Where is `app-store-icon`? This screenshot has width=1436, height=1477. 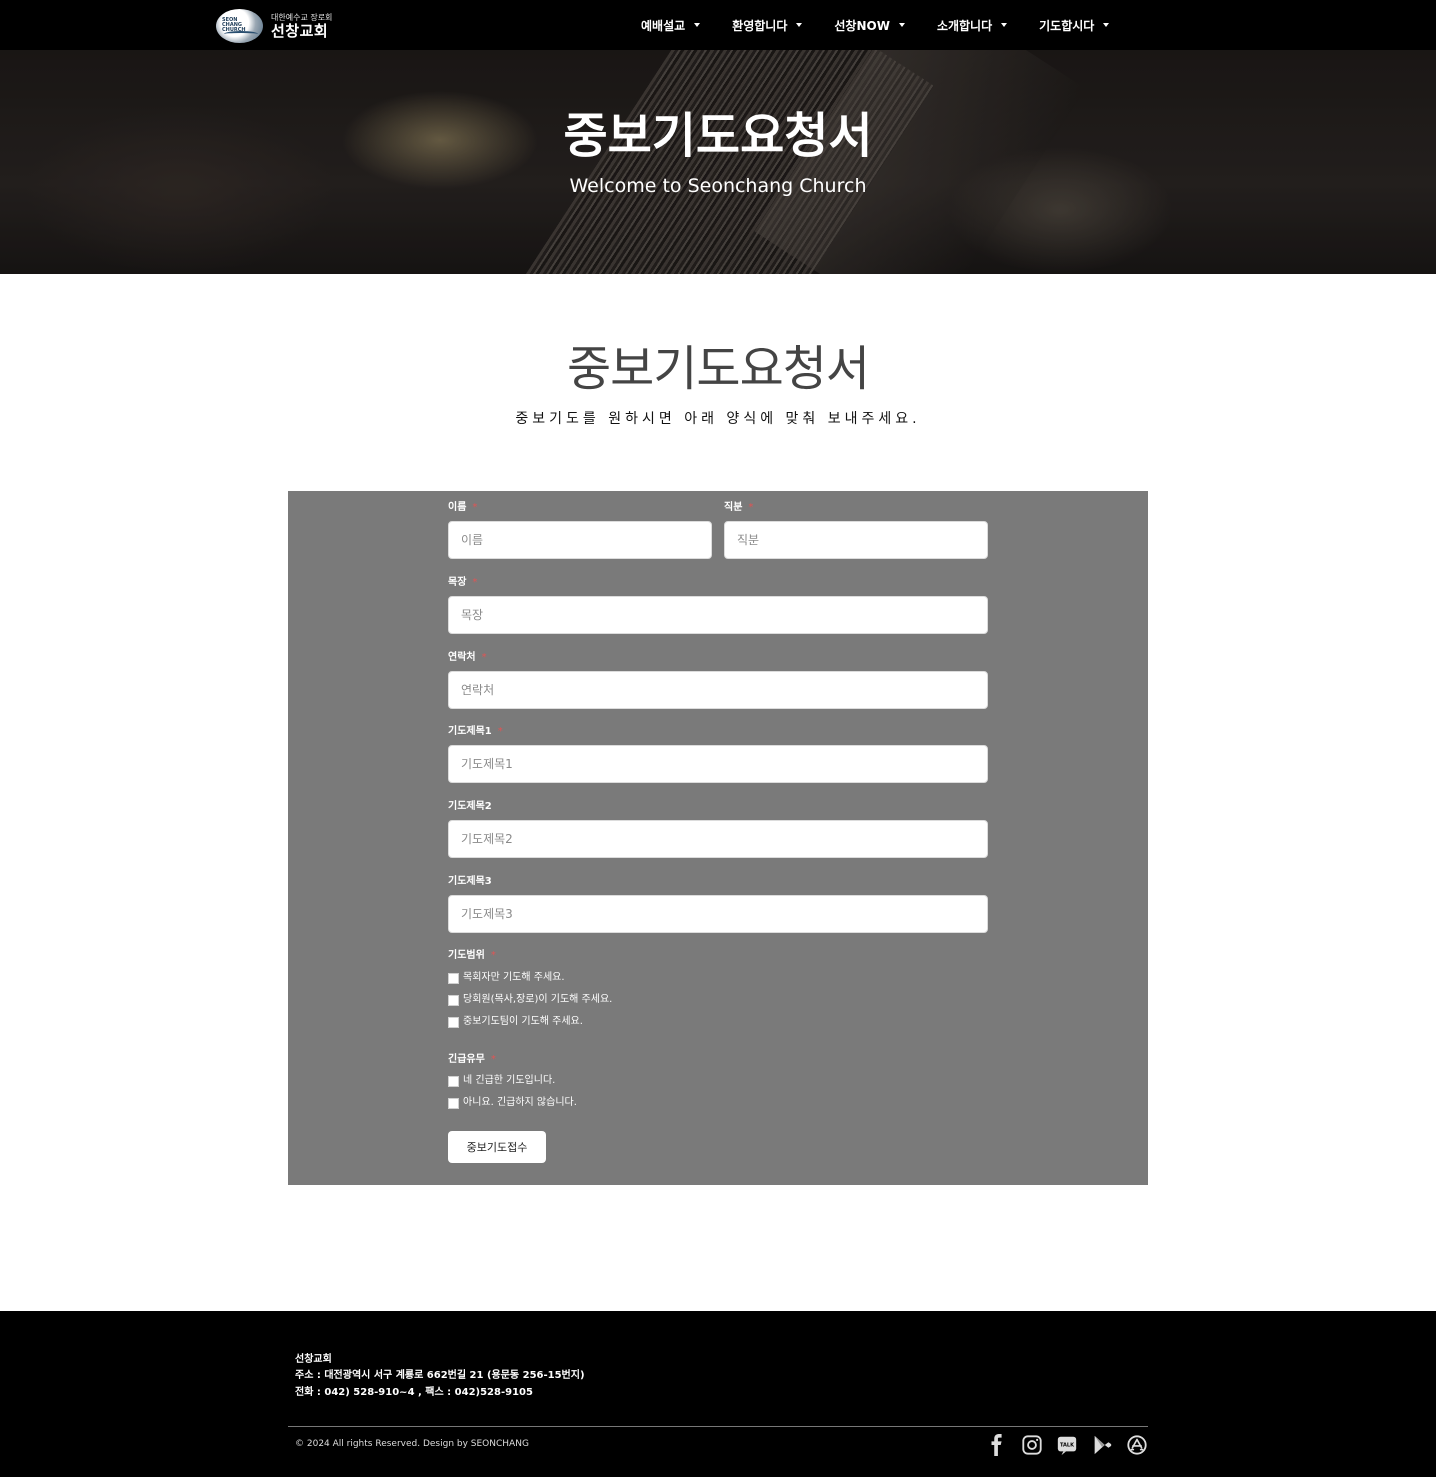
app-store-icon is located at coordinates (1137, 1445).